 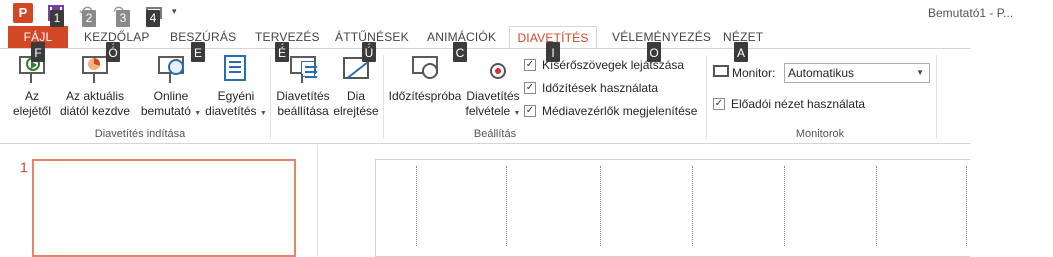 I want to click on from-current-label-2: diától kezdve, so click(x=95, y=111).